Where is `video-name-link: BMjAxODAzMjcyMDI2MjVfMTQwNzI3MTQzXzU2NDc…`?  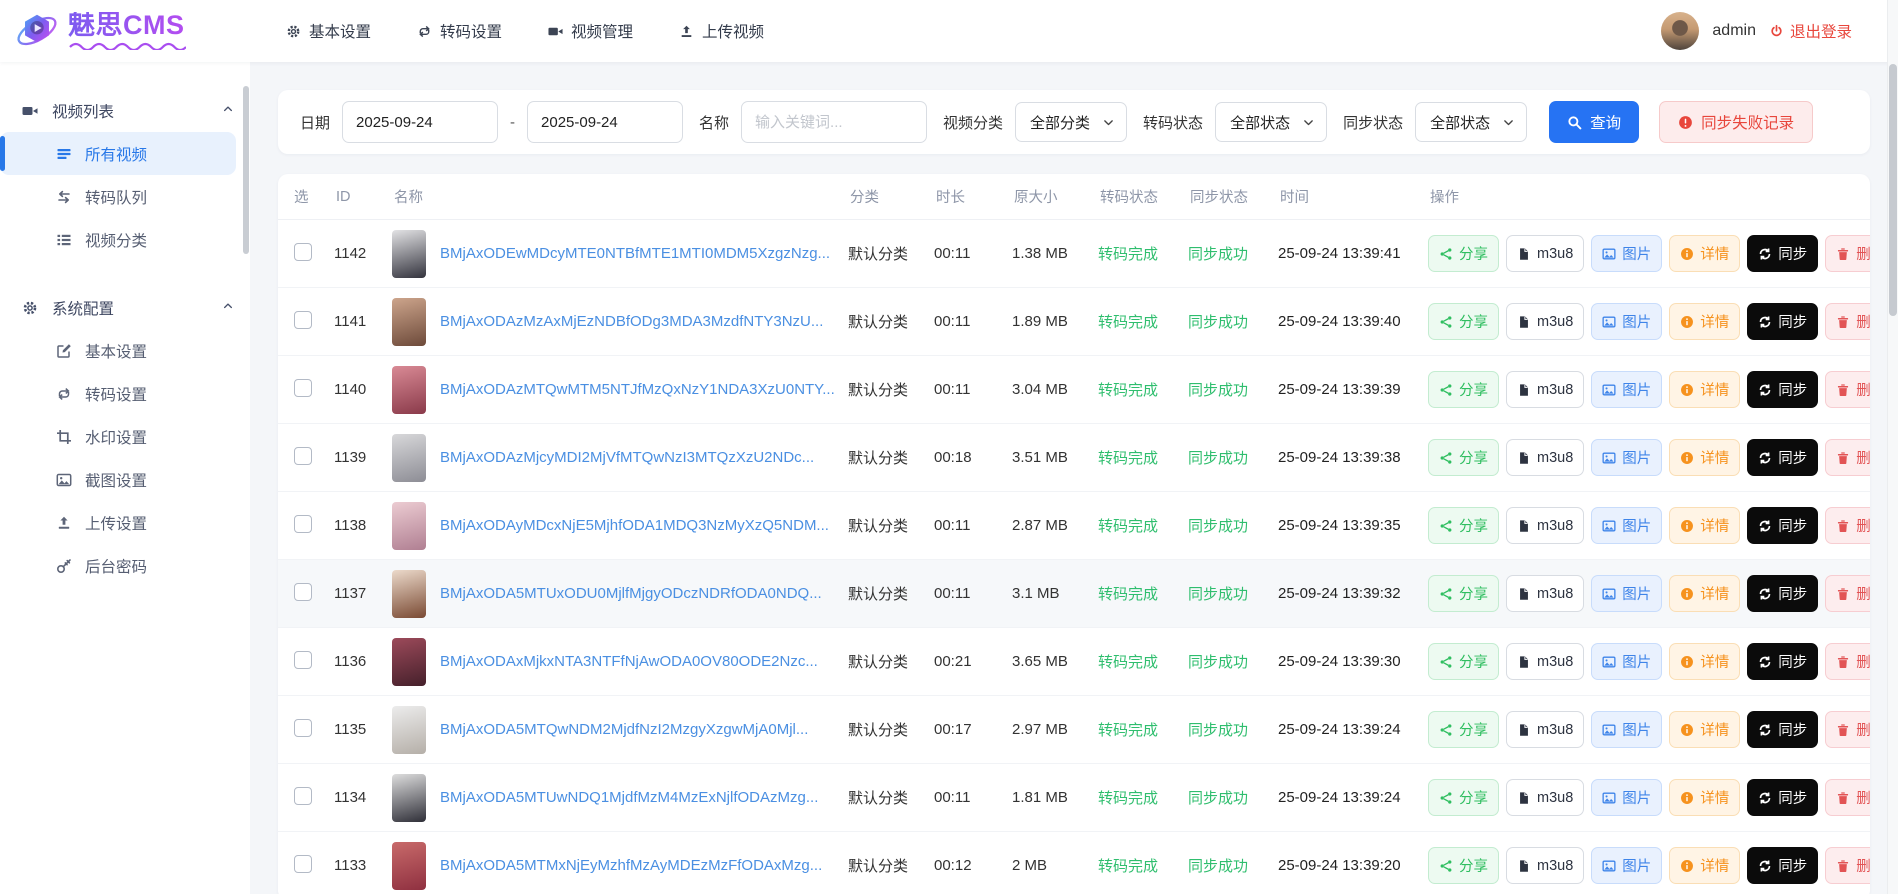
video-name-link: BMjAxODAzMjcyMDI2MjVfMTQwNzI3MTQzXzU2NDc… is located at coordinates (627, 457).